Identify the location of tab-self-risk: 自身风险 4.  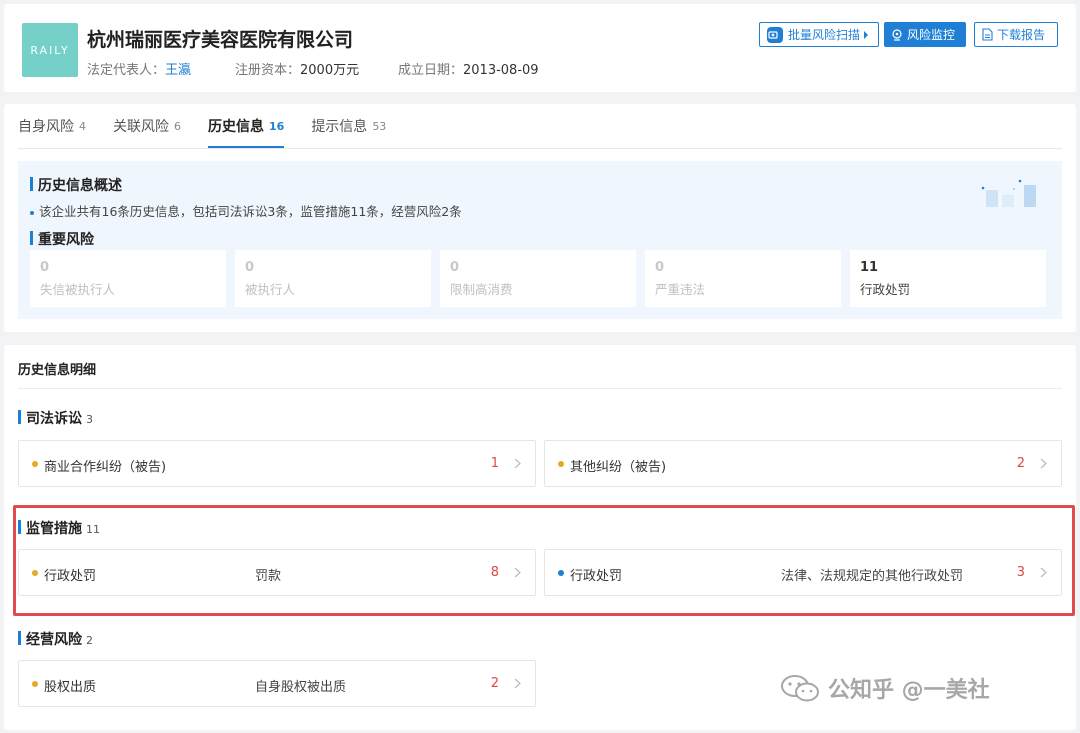
(52, 126).